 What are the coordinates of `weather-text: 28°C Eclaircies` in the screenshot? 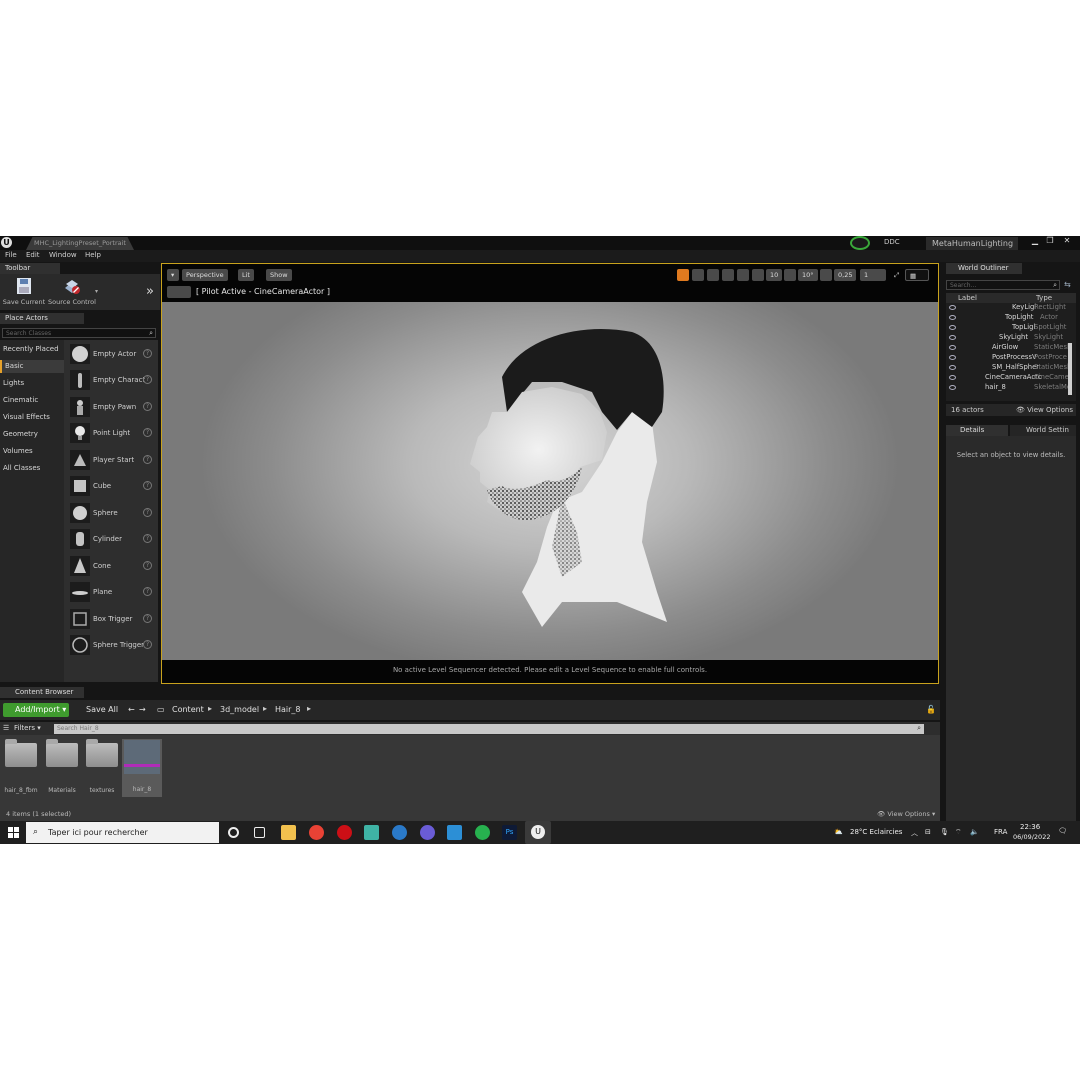 It's located at (876, 832).